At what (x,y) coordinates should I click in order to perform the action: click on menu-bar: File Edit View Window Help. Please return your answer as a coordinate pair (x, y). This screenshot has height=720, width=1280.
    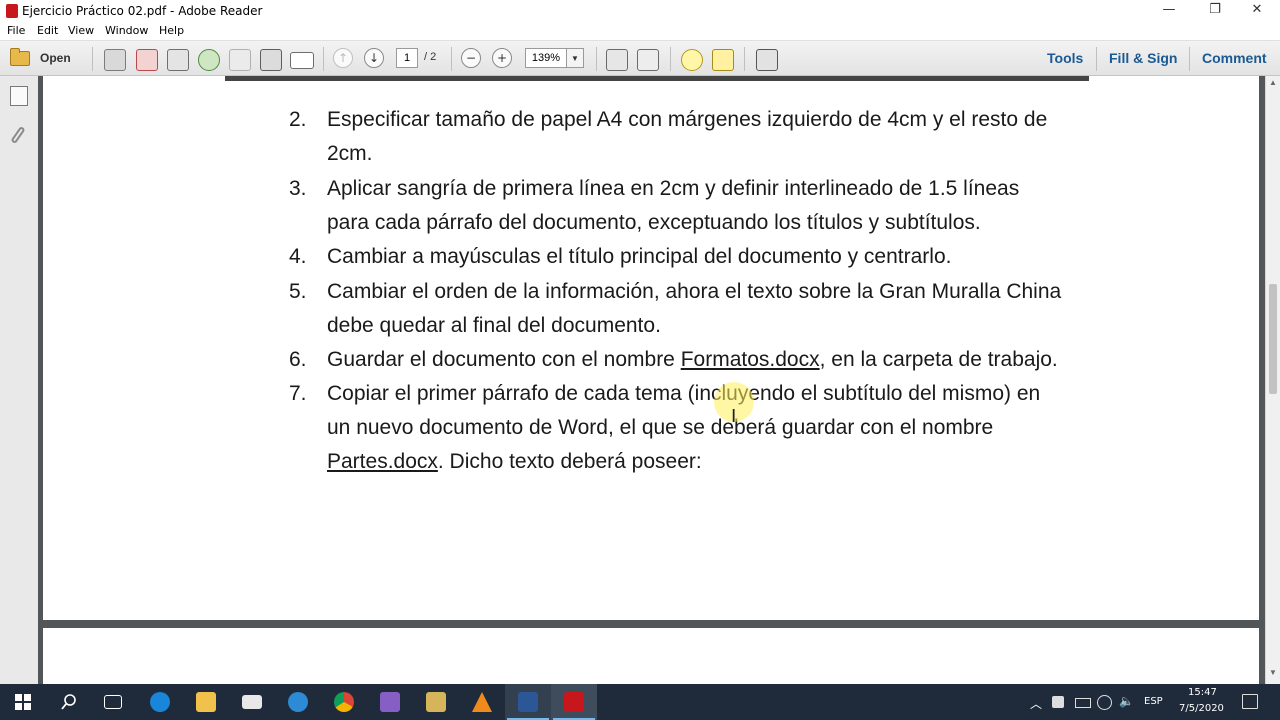
    Looking at the image, I should click on (640, 31).